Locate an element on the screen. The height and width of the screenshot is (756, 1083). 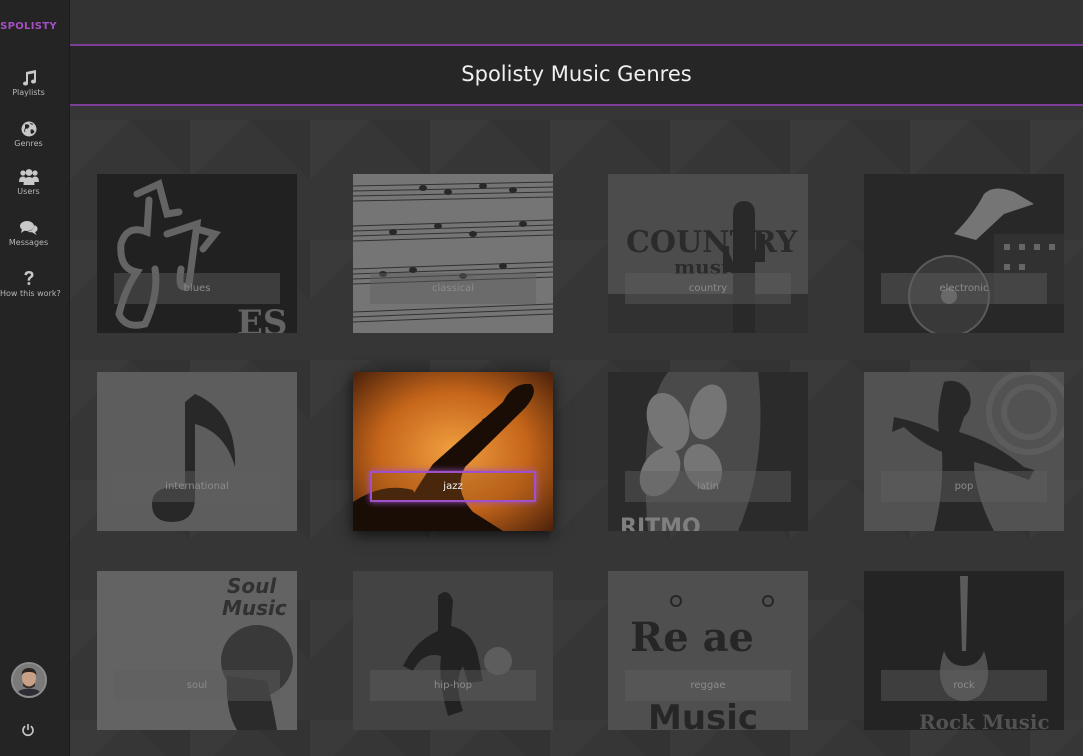
sidebar-item-label: Messages is located at coordinates (28, 242).